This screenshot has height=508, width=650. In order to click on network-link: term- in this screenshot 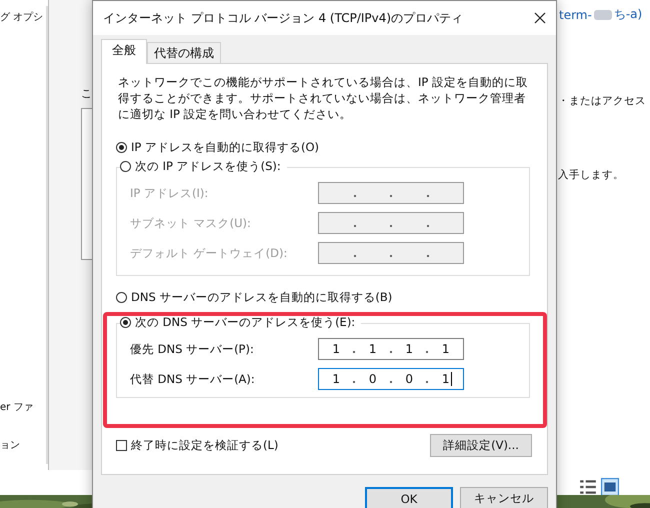, I will do `click(575, 15)`.